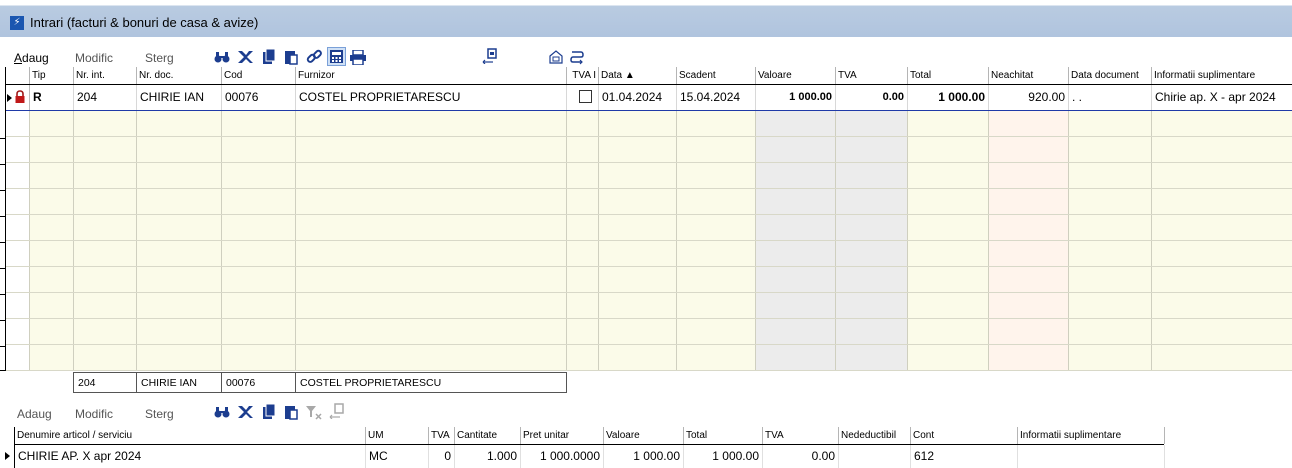 Image resolution: width=1292 pixels, height=468 pixels. I want to click on col-header-tva-rate: TVA, so click(442, 435).